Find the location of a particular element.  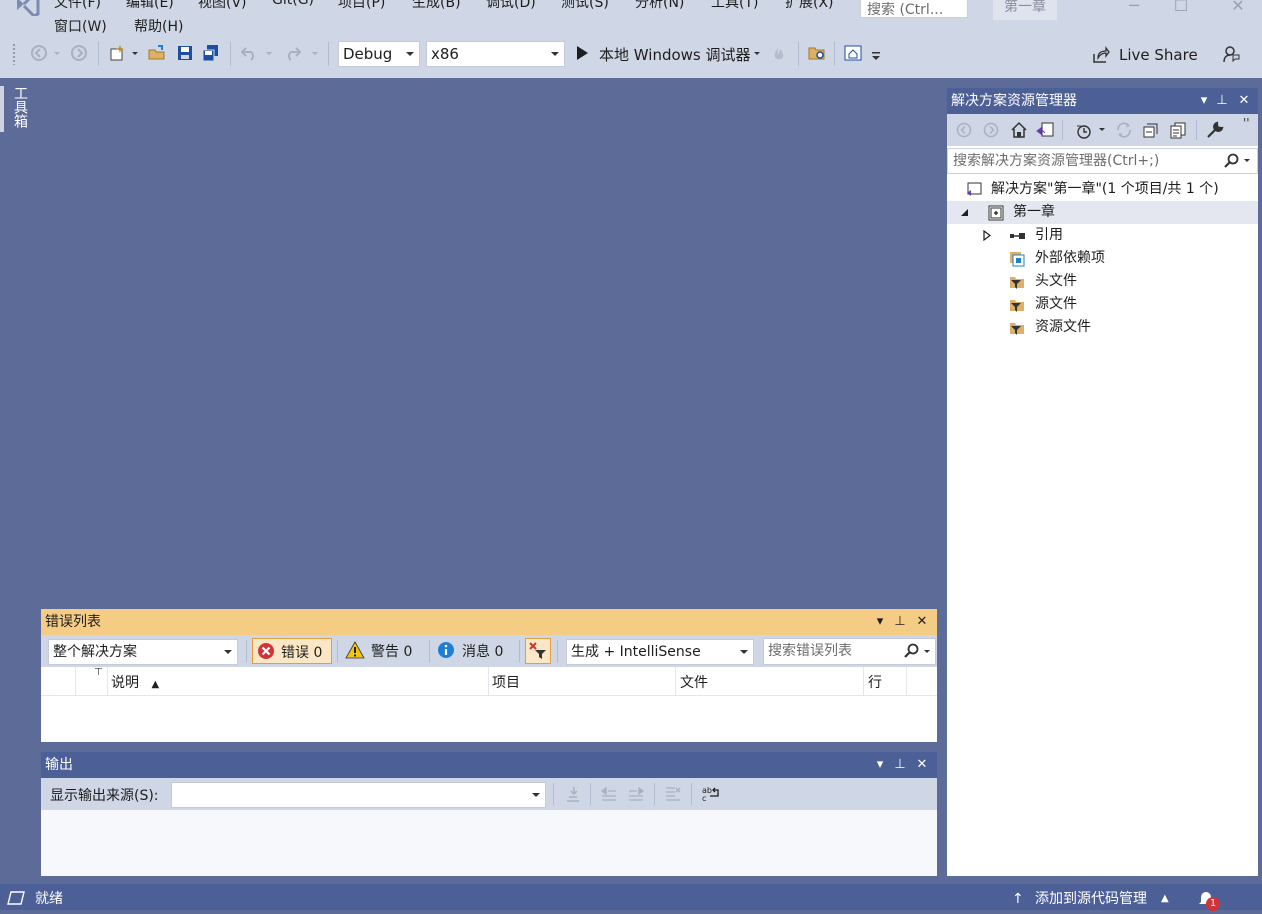

open-folder-icon is located at coordinates (157, 53).